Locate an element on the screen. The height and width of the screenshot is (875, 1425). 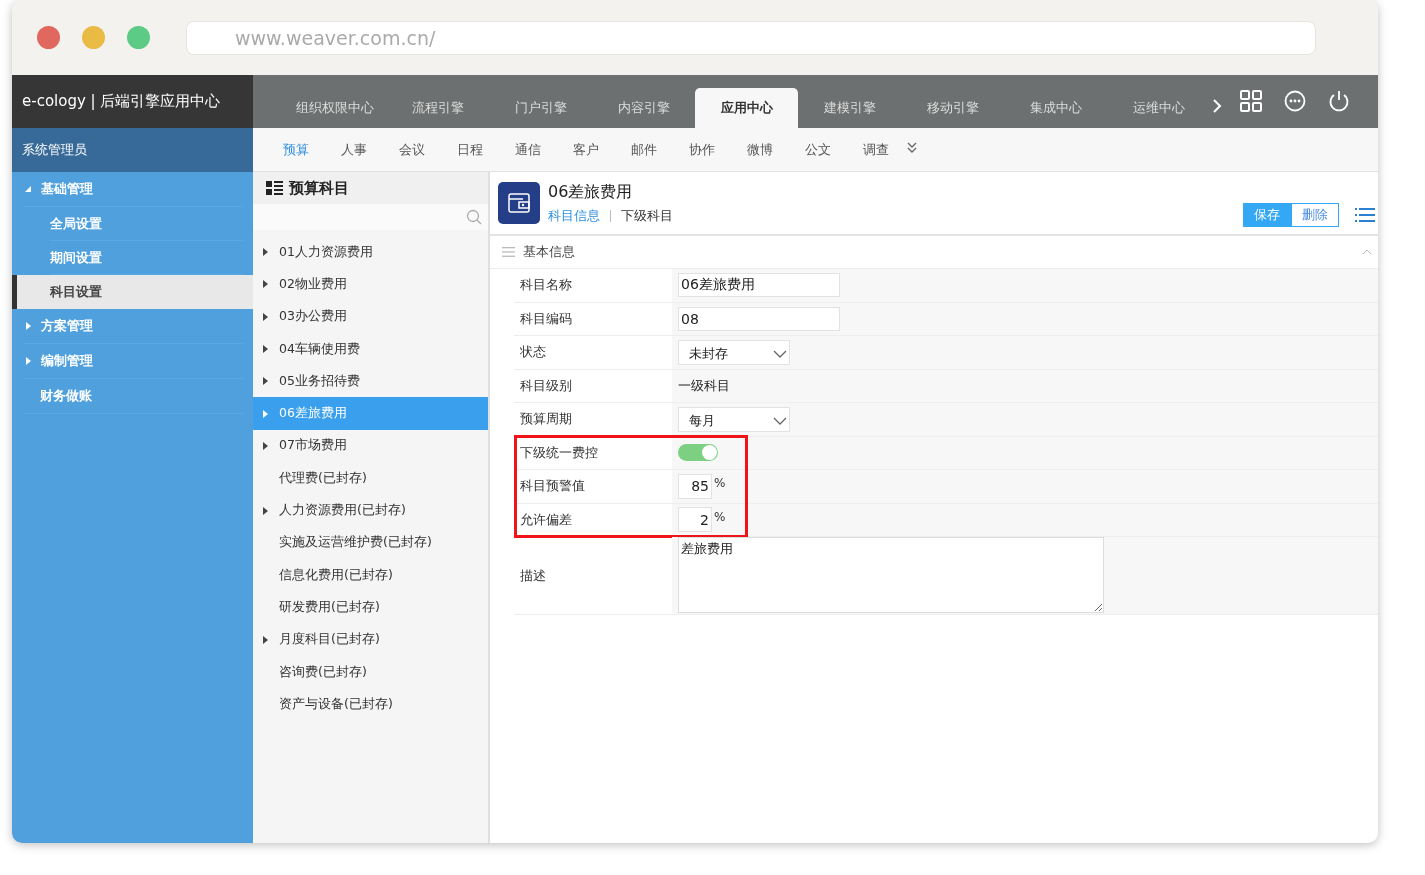
module-link: 协作 is located at coordinates (702, 149).